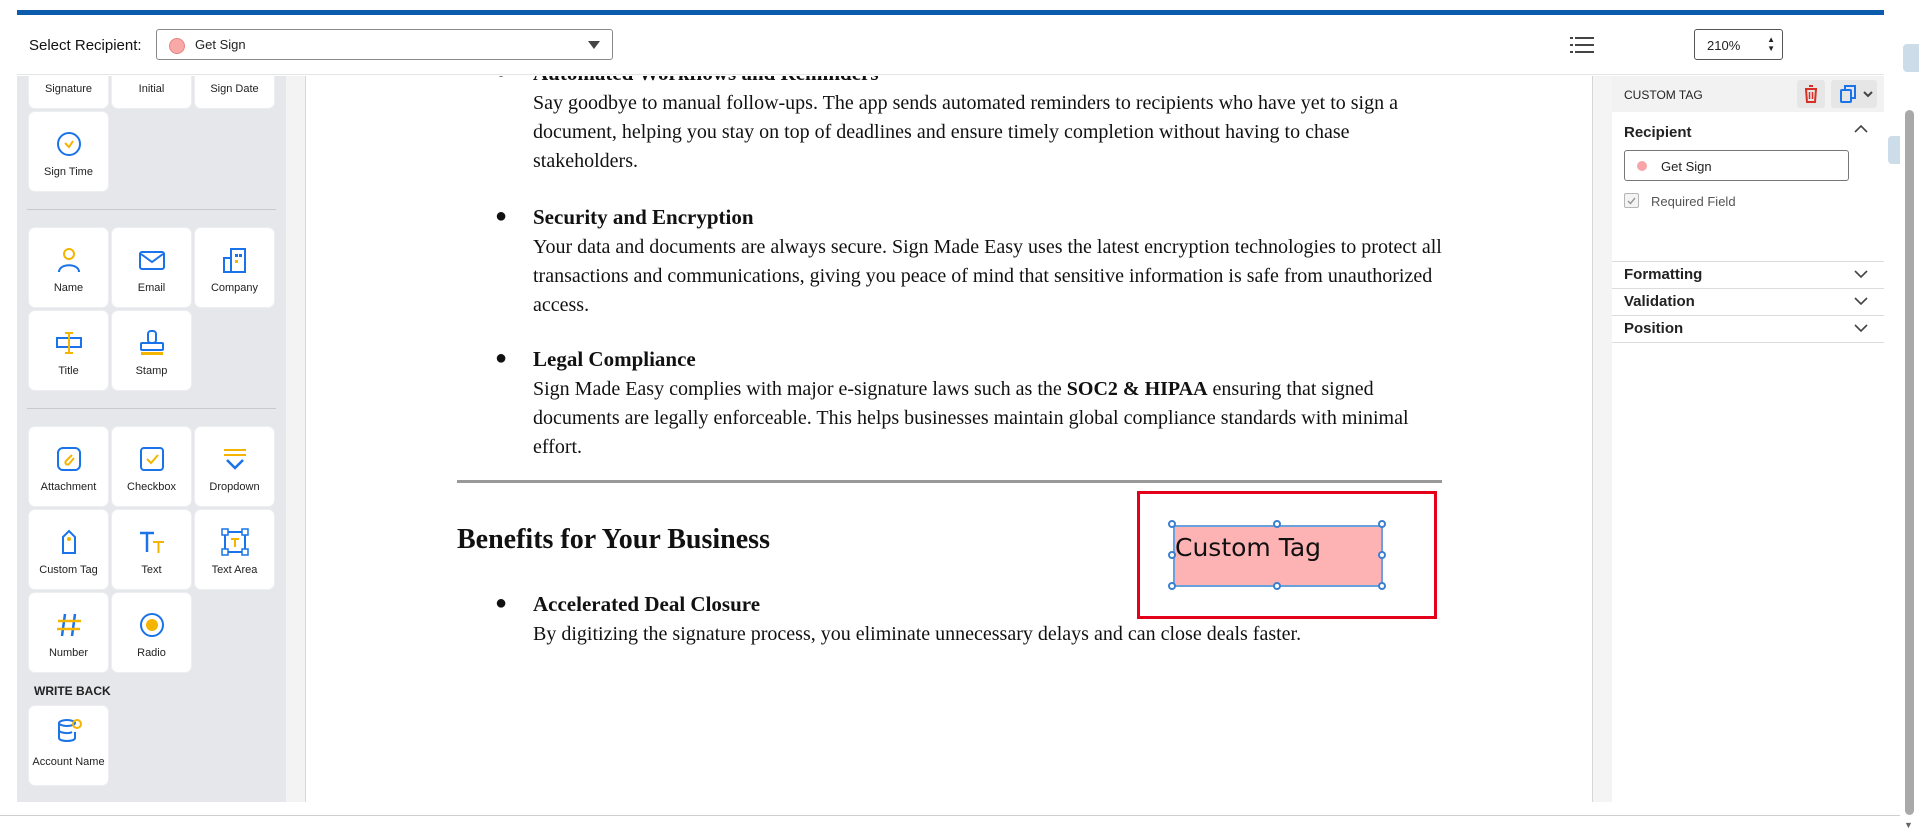 This screenshot has height=837, width=1919. I want to click on list-item-heading: Legal Compliance, so click(614, 359).